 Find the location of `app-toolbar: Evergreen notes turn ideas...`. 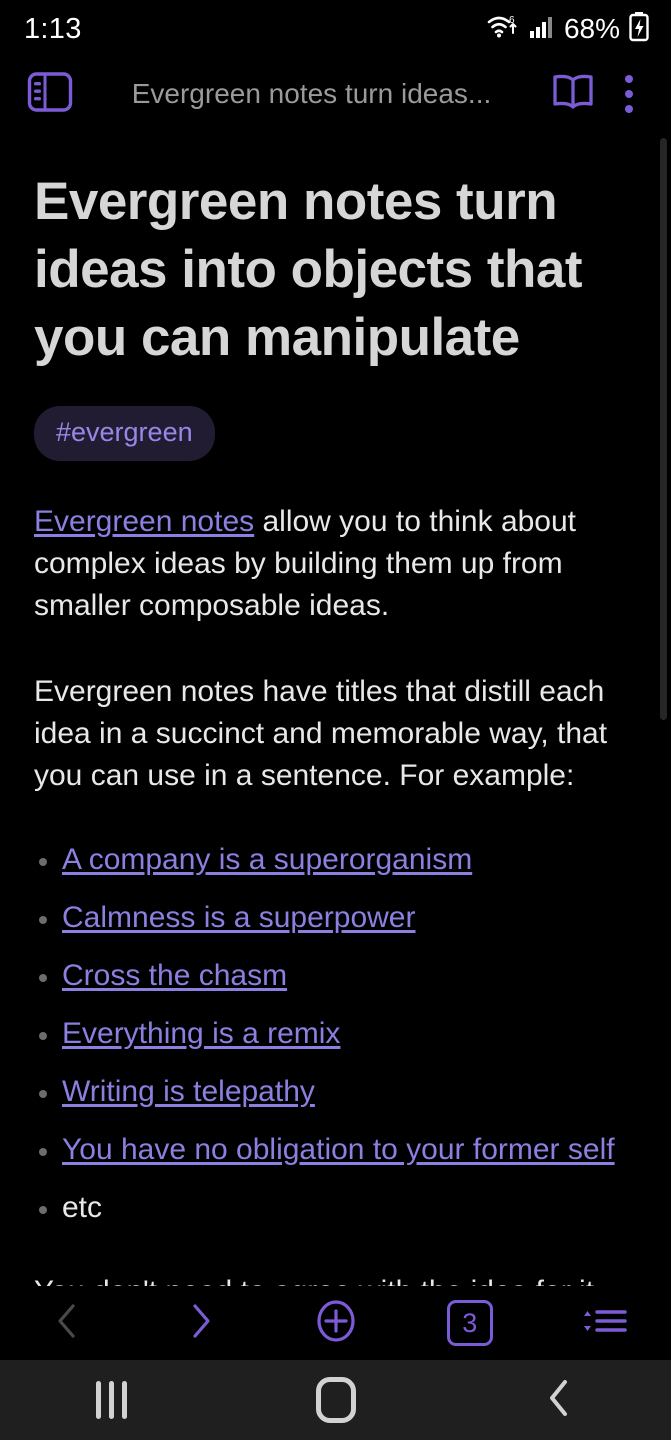

app-toolbar: Evergreen notes turn ideas... is located at coordinates (335, 94).